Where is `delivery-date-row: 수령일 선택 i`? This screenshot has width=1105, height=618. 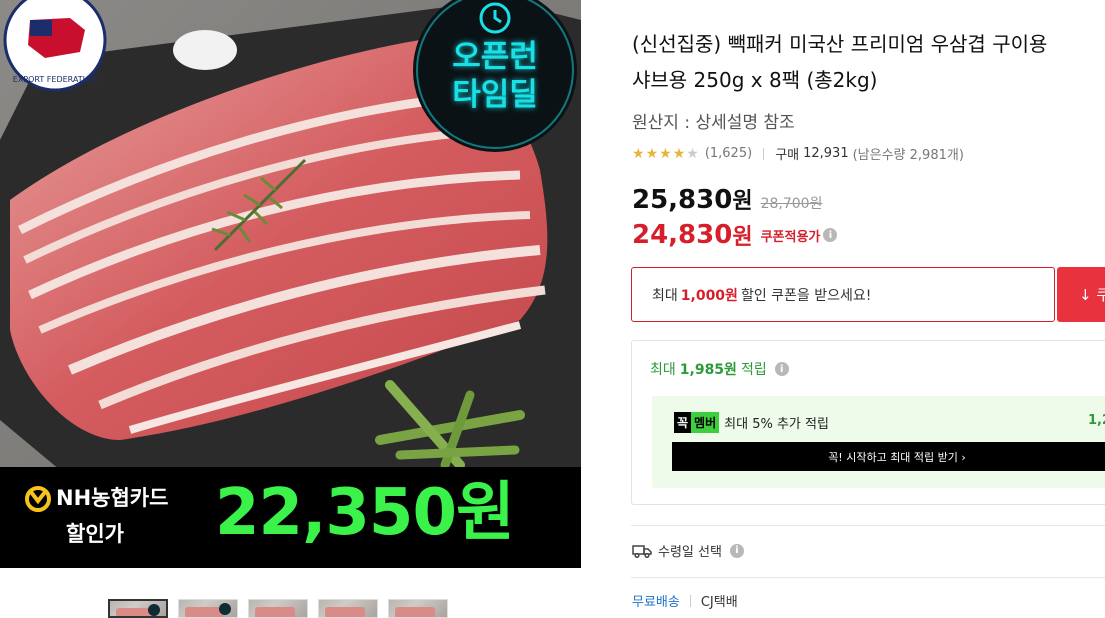 delivery-date-row: 수령일 선택 i is located at coordinates (688, 550).